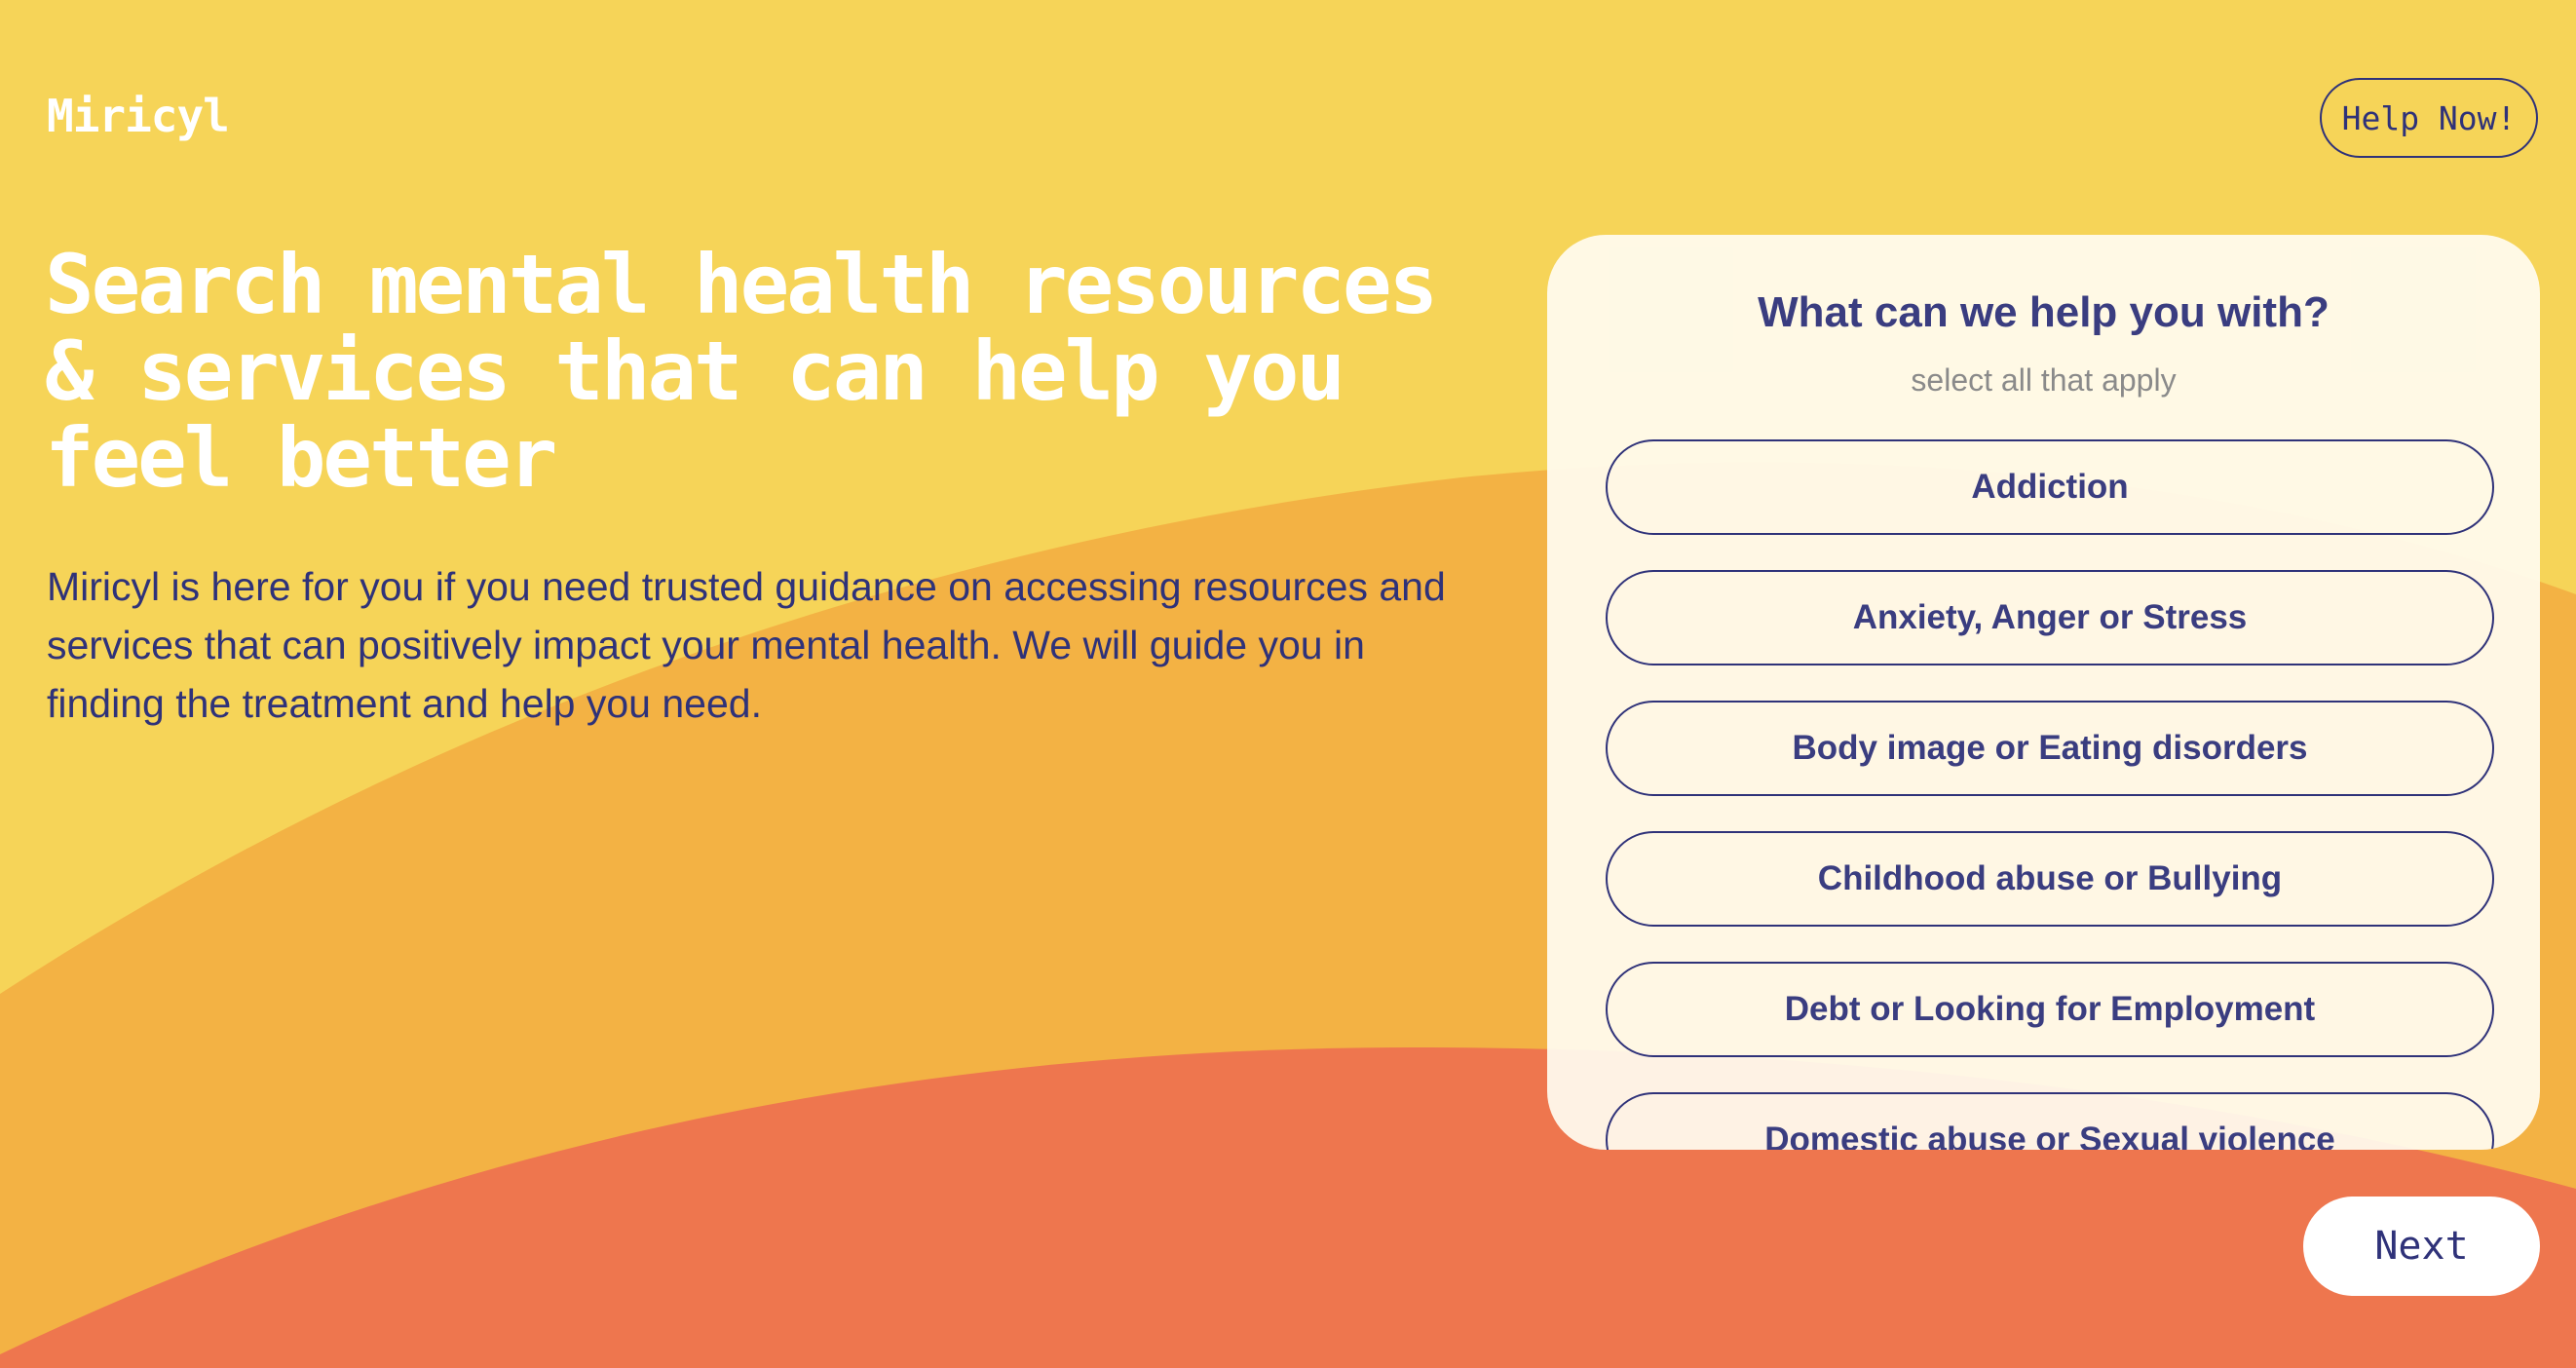 Image resolution: width=2576 pixels, height=1368 pixels. I want to click on topic-option-debt-employment: Debt or Looking for Employment, so click(2050, 1010).